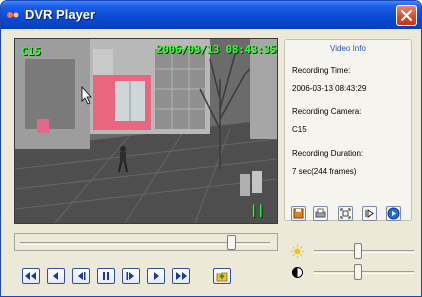 The width and height of the screenshot is (422, 297). I want to click on last-frame-button, so click(181, 276).